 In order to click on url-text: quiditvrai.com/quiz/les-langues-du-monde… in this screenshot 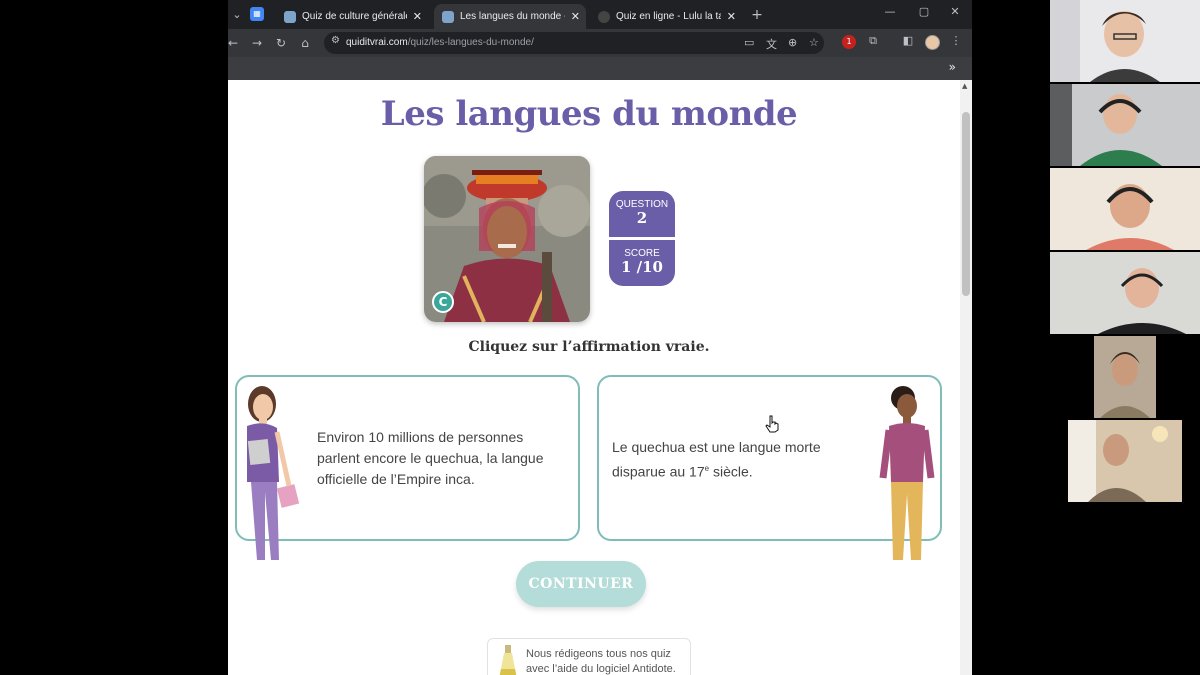, I will do `click(440, 42)`.